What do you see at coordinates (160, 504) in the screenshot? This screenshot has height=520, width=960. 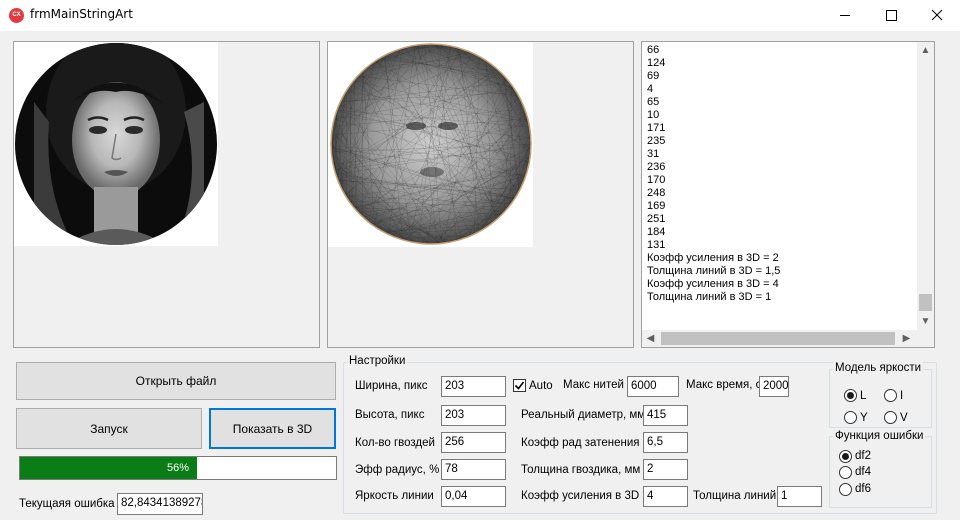 I see `current-error-field: 82,8434138927803` at bounding box center [160, 504].